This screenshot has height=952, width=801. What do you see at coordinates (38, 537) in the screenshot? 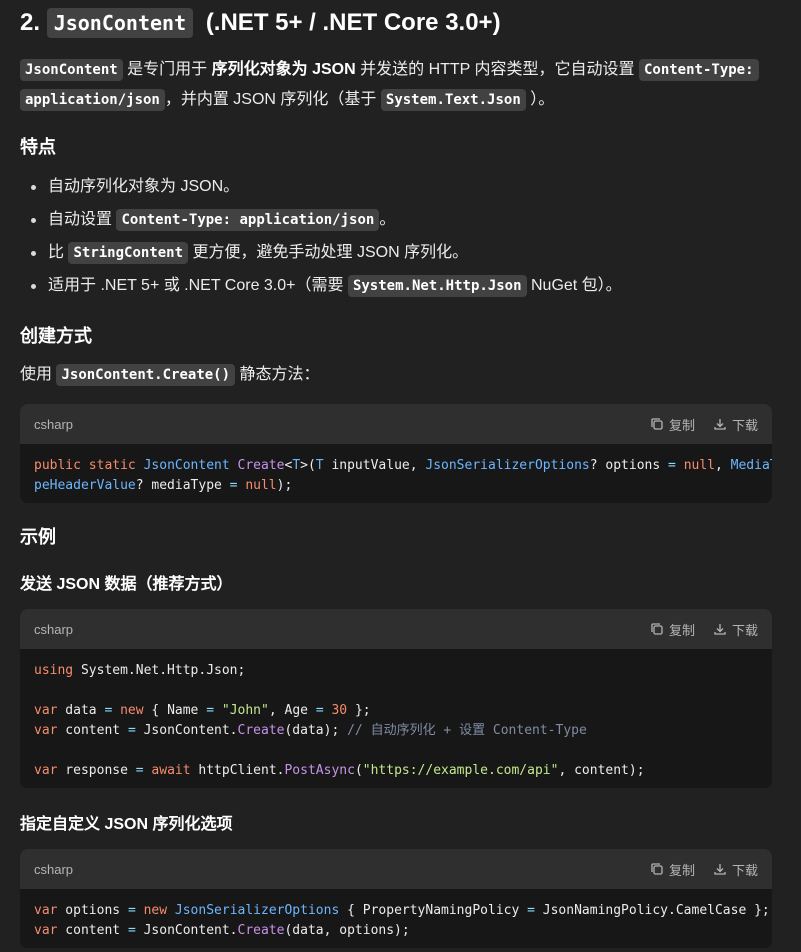
I see `examples-title: 示例` at bounding box center [38, 537].